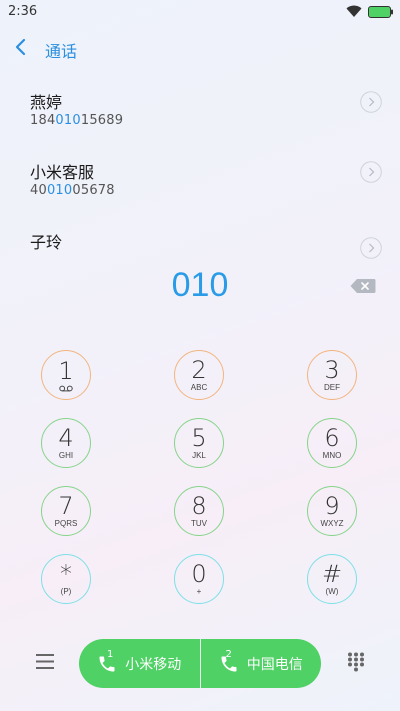 This screenshot has height=711, width=400. I want to click on chevron-left-icon, so click(21, 47).